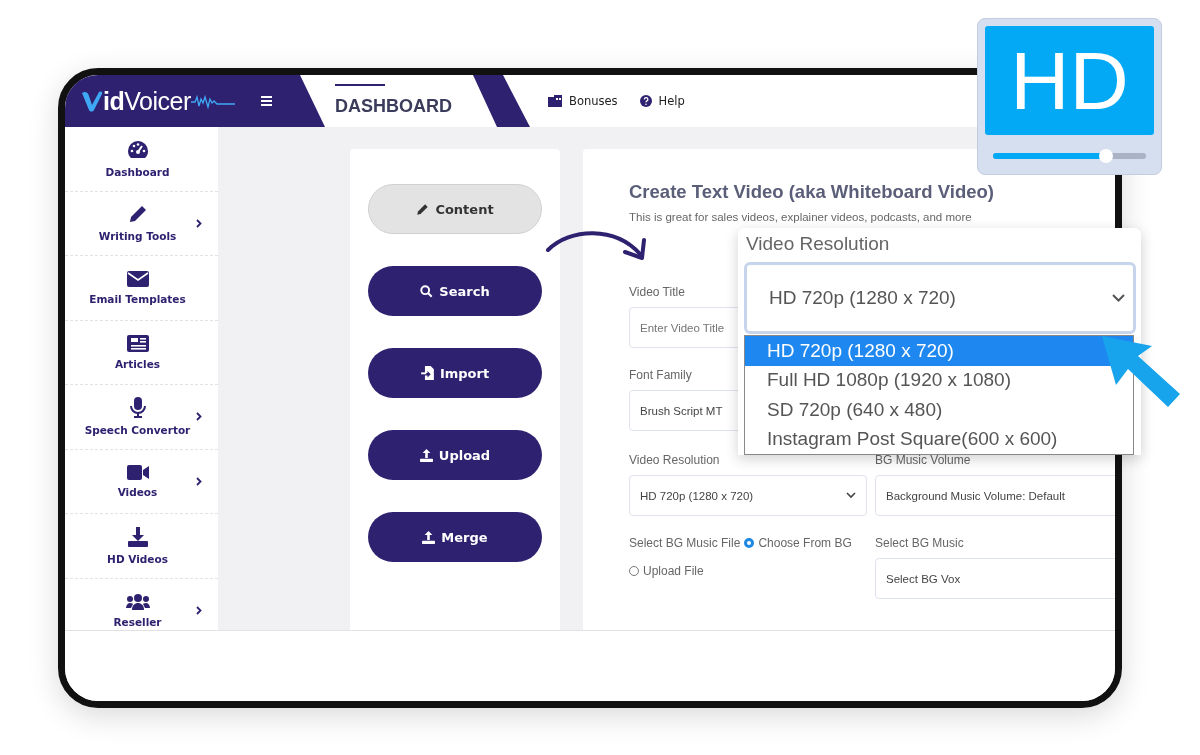  I want to click on dashboard-tab: DASHBOARD, so click(399, 101).